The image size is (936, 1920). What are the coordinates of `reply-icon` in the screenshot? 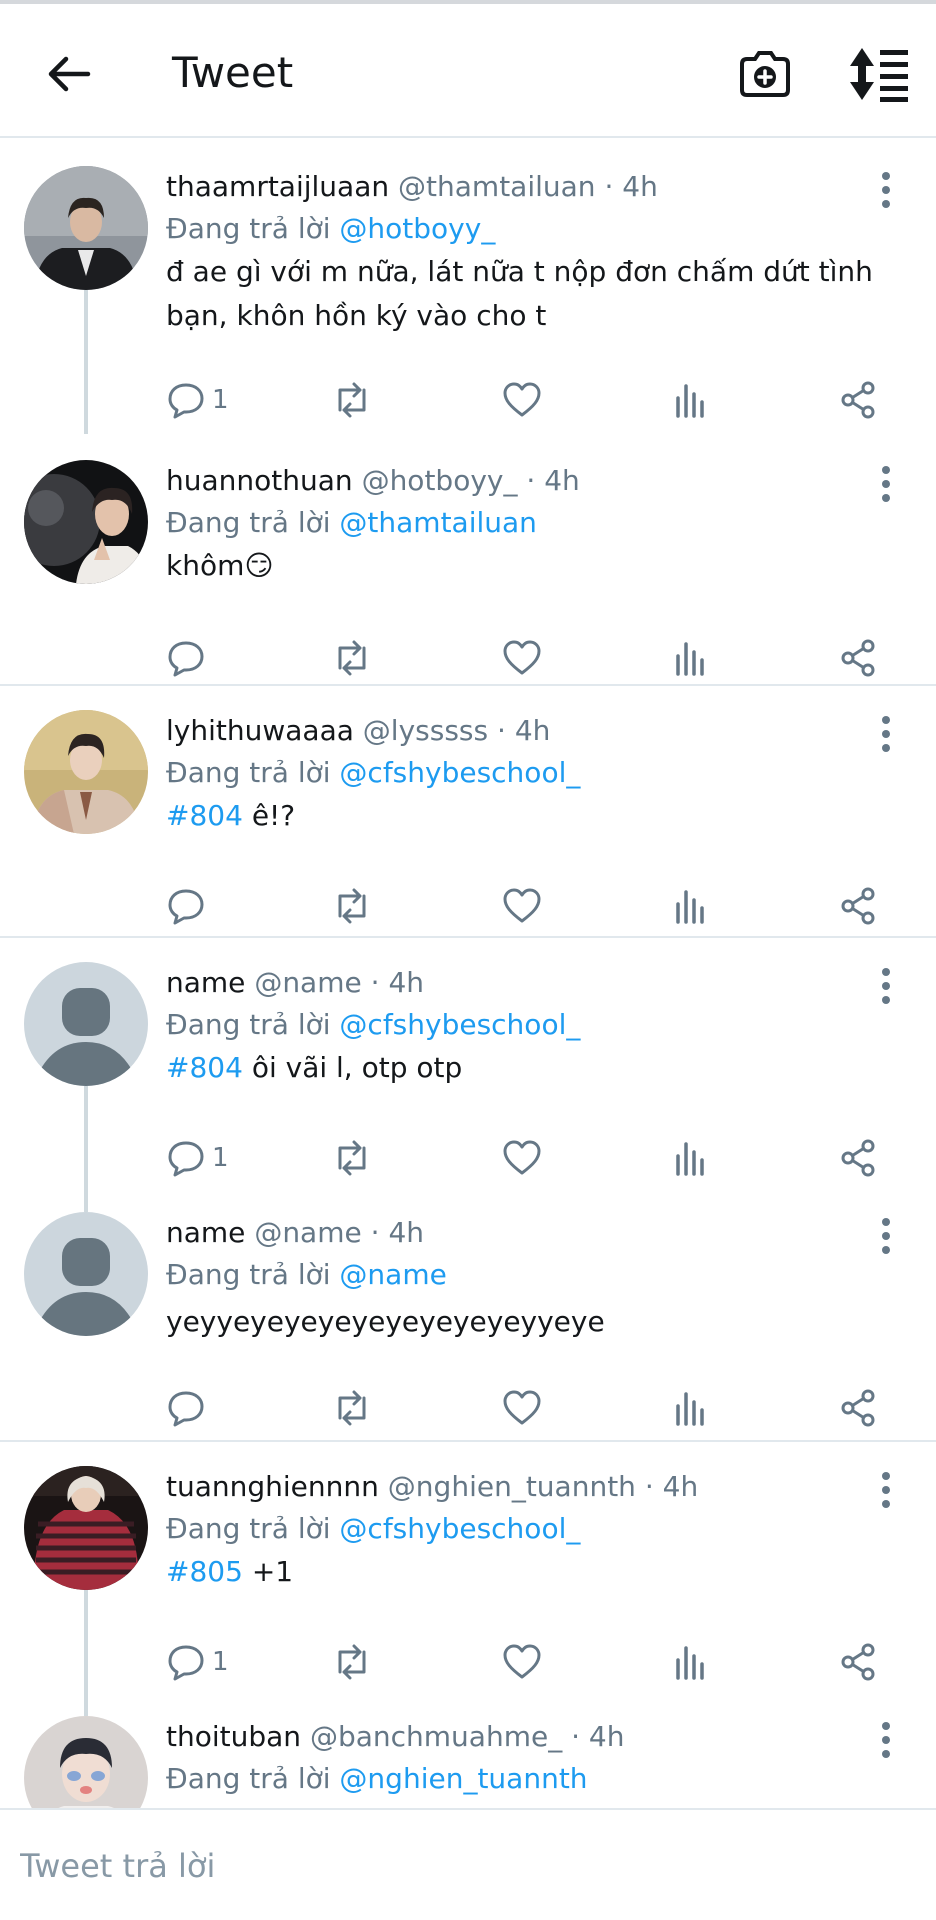 It's located at (186, 1663).